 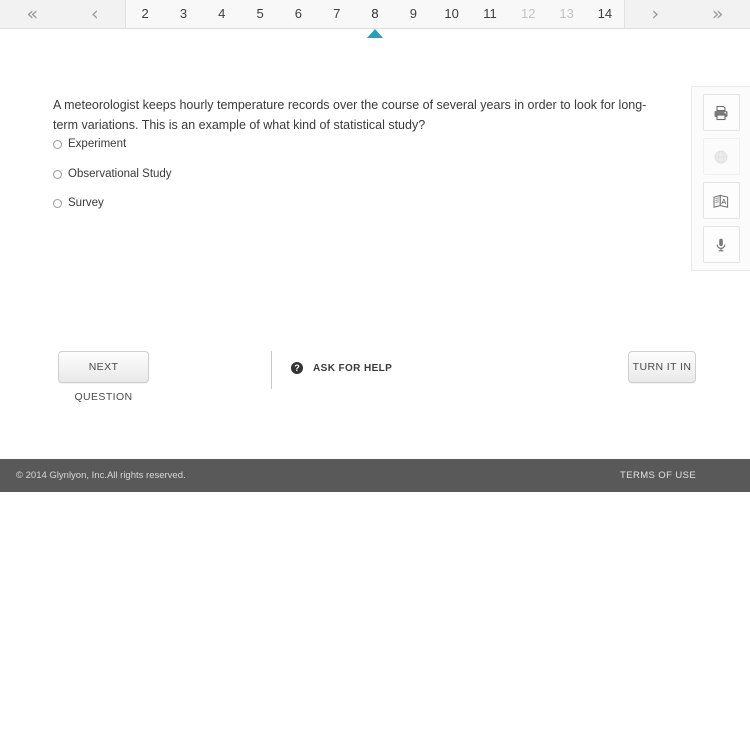 I want to click on globe-button, so click(x=721, y=156).